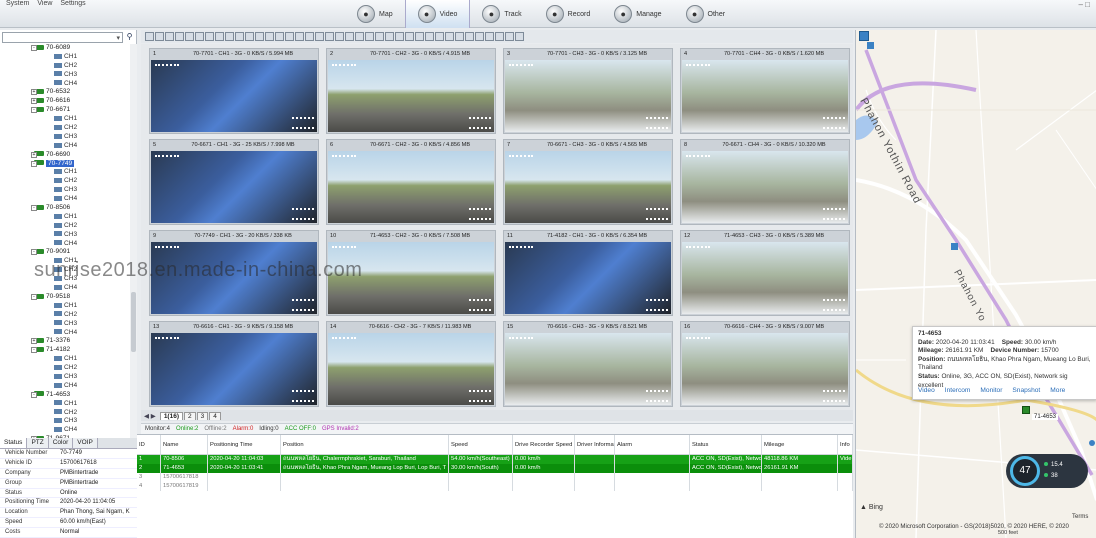  Describe the element at coordinates (411, 91) in the screenshot. I see `video-tile: 2 70-7701 - CH2 - 3G - 0 KB/S / 4.915 MB` at that location.